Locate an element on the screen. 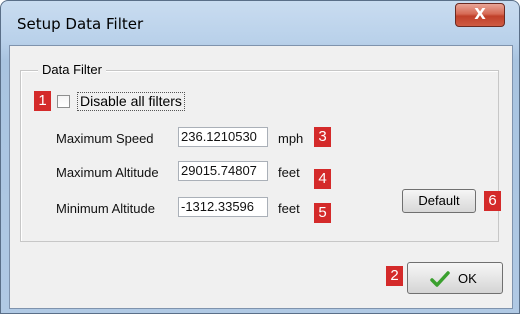  ok-button-label: OK is located at coordinates (467, 278).